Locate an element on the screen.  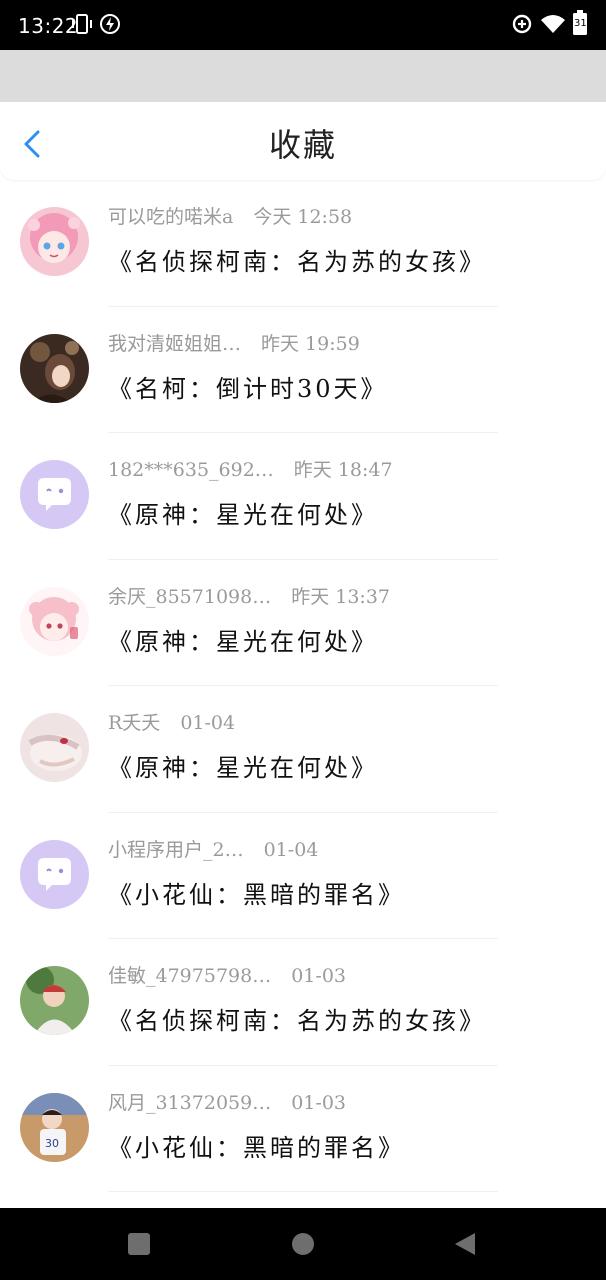
header-backdrop is located at coordinates (303, 77).